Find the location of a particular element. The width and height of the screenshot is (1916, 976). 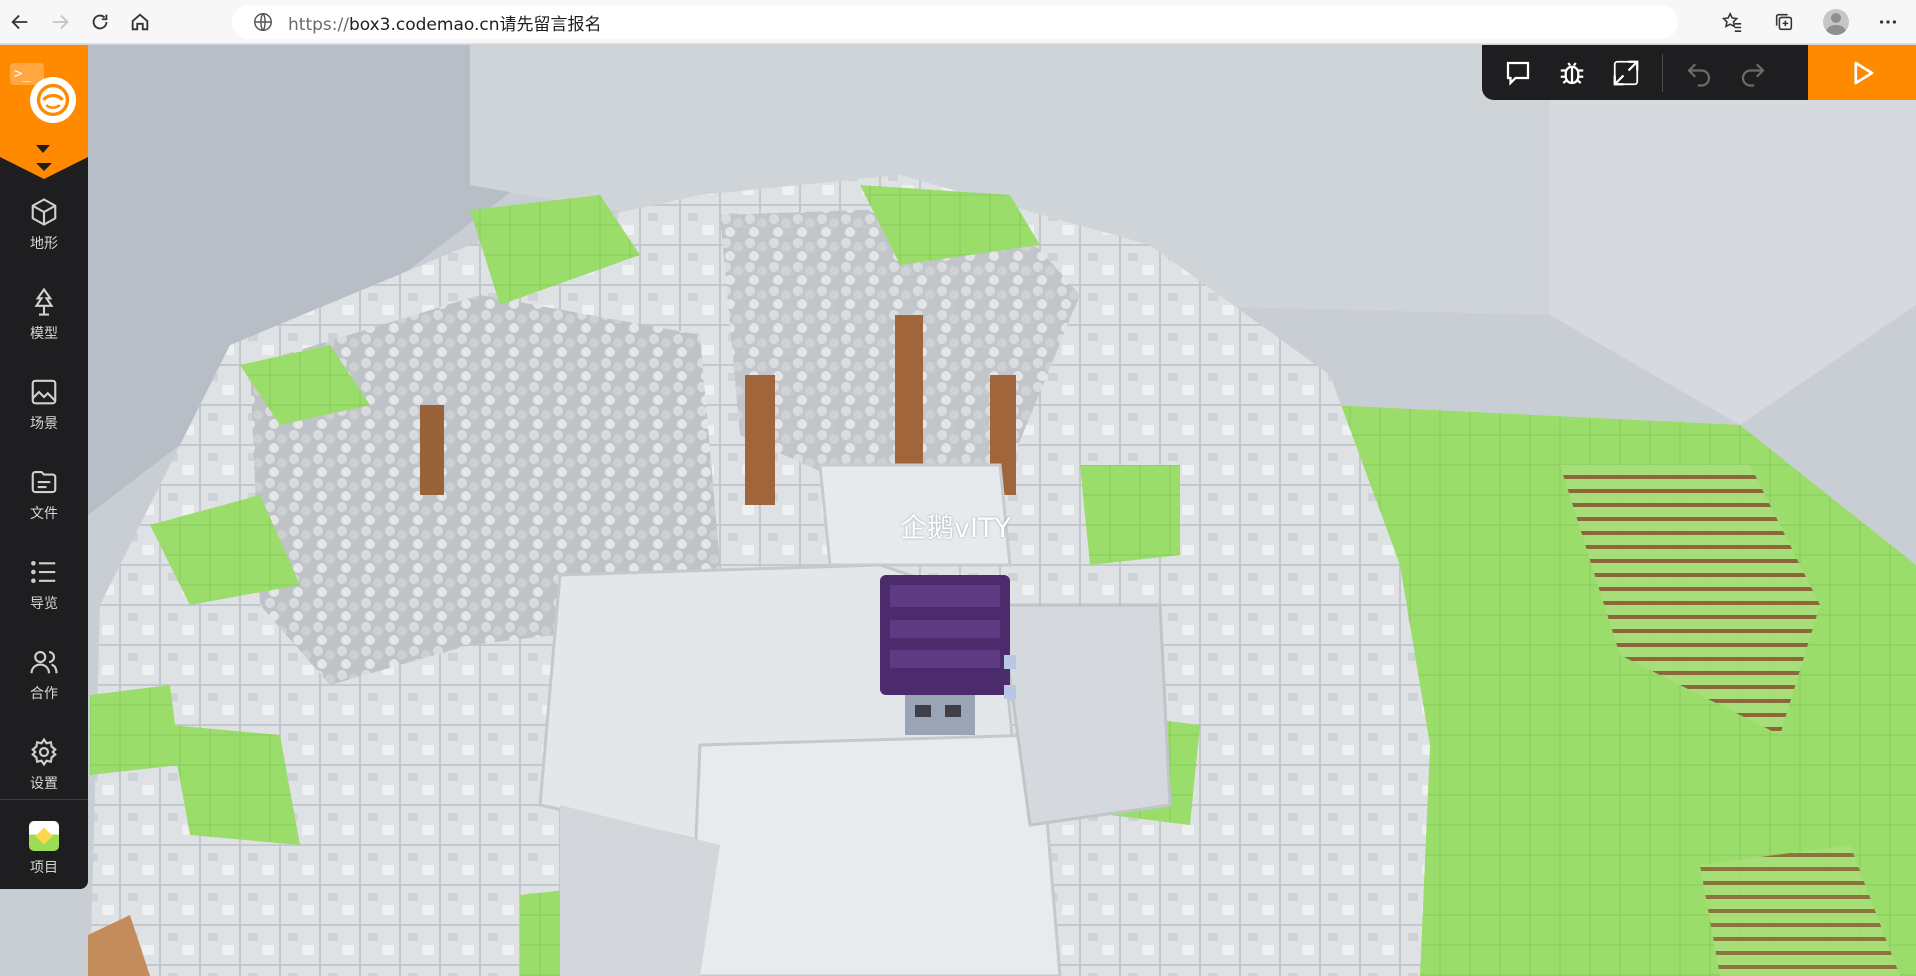

play-icon is located at coordinates (1864, 72).